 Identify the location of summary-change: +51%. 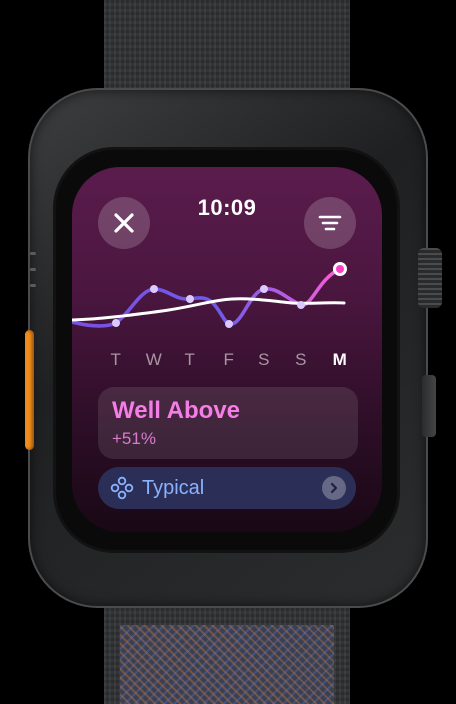
(134, 438).